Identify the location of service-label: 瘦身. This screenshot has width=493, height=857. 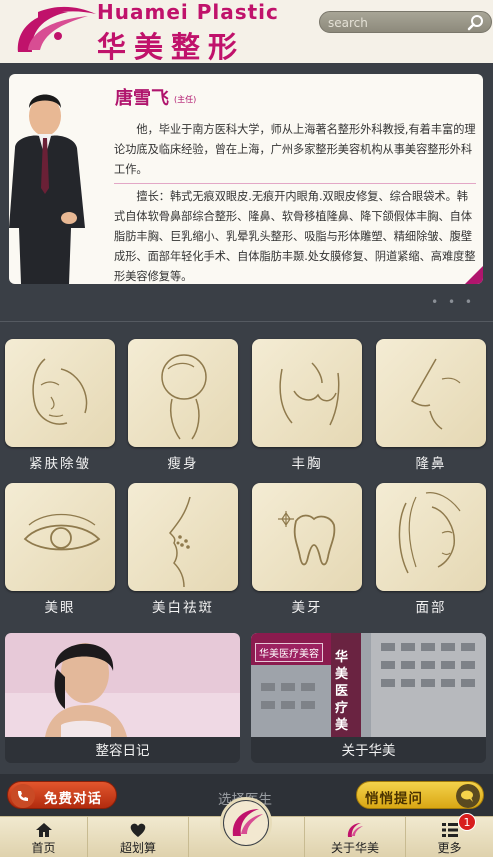
(183, 464).